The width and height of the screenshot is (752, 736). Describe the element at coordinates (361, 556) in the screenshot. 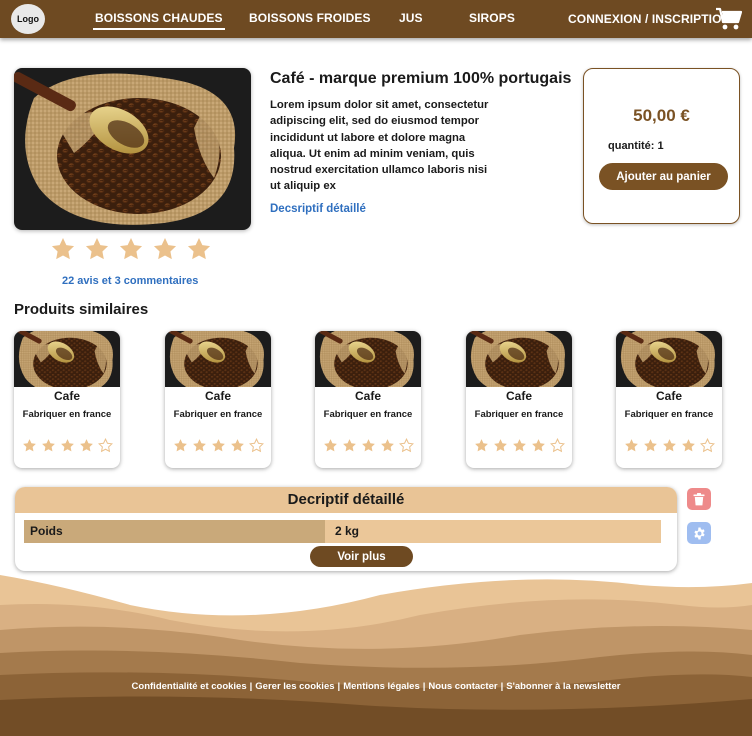

I see `see-more-button: Voir plus` at that location.